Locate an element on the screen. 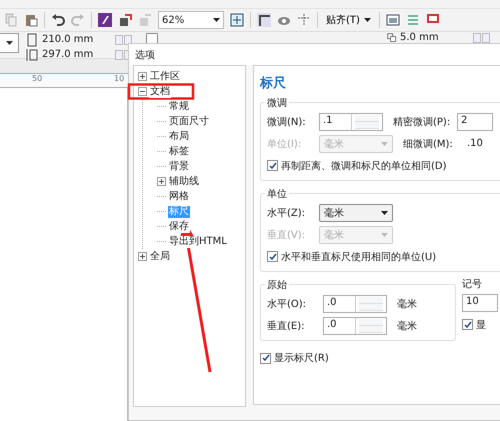 This screenshot has height=421, width=500. tree-item: 保存 is located at coordinates (179, 226).